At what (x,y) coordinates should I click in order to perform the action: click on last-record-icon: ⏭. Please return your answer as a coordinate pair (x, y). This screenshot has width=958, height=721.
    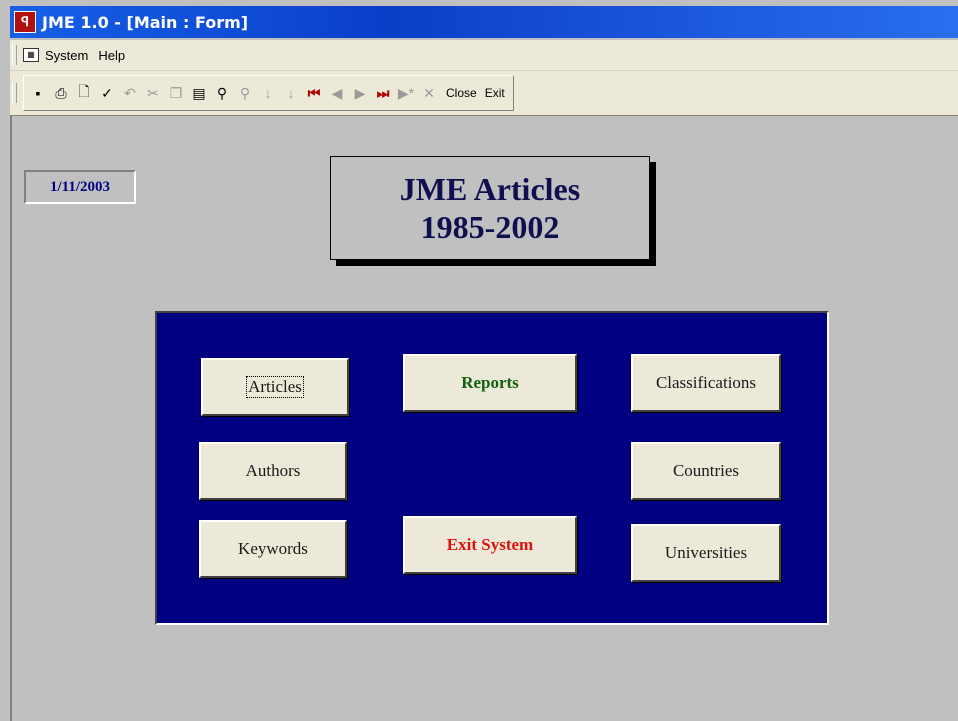
    Looking at the image, I should click on (383, 93).